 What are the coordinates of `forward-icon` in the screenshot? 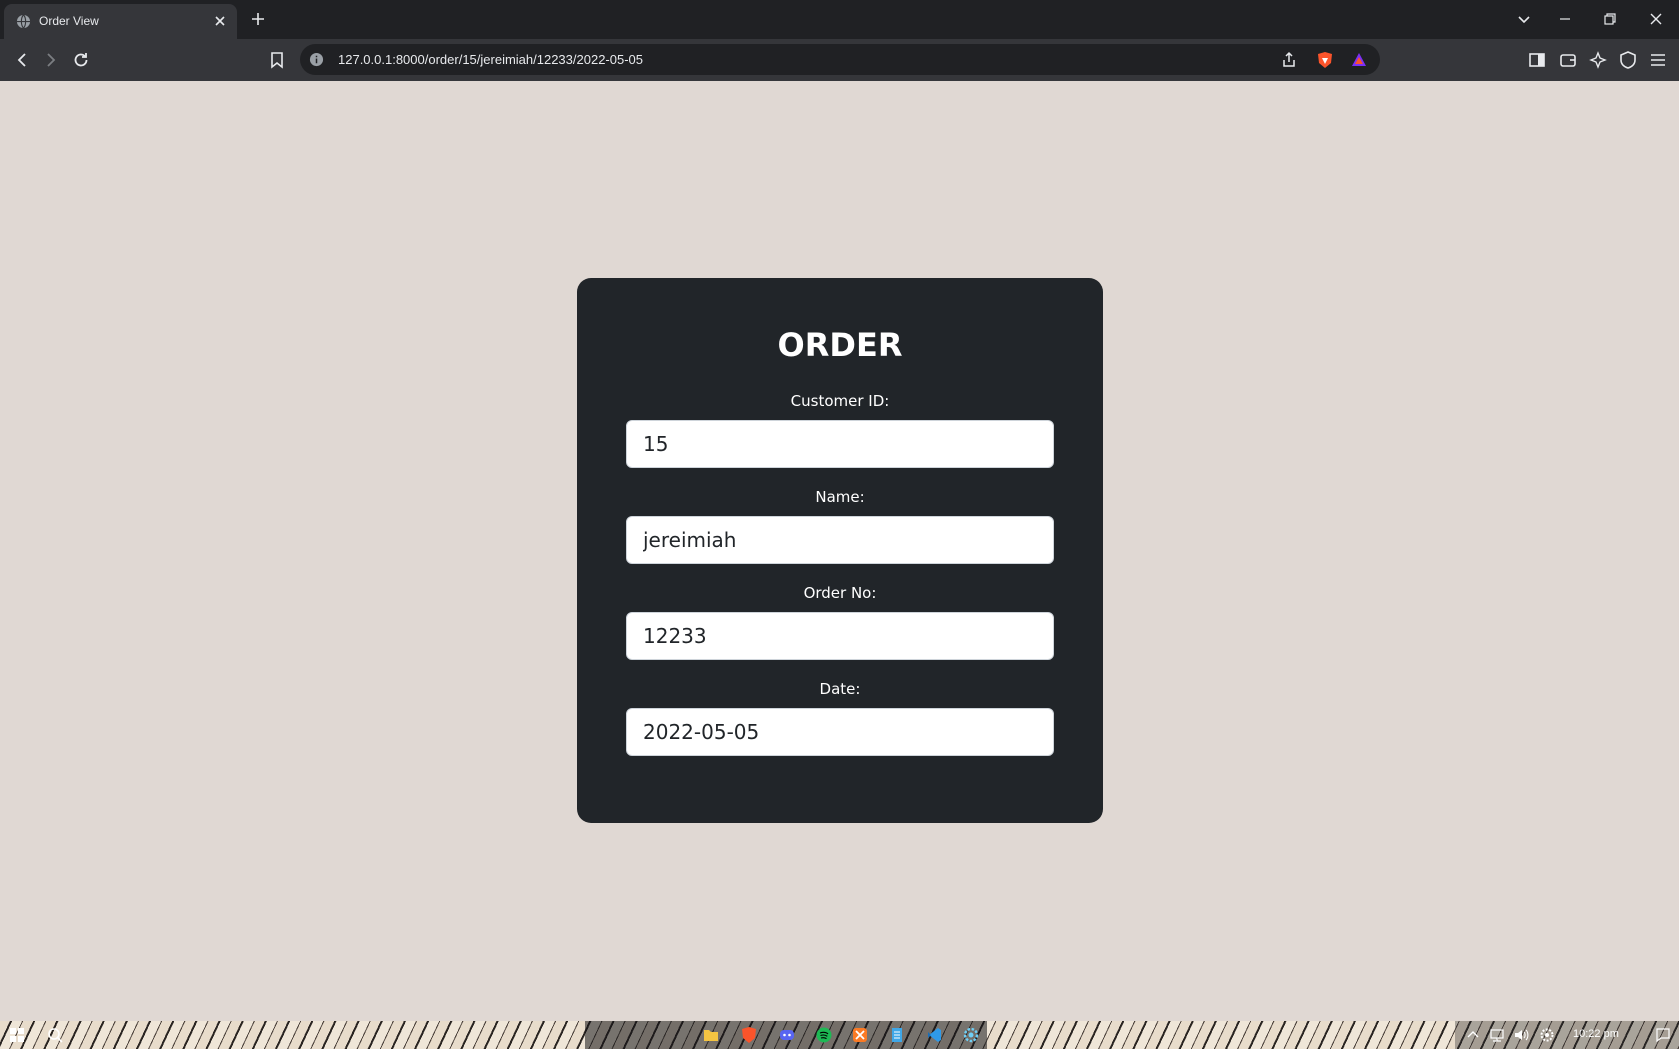 It's located at (51, 60).